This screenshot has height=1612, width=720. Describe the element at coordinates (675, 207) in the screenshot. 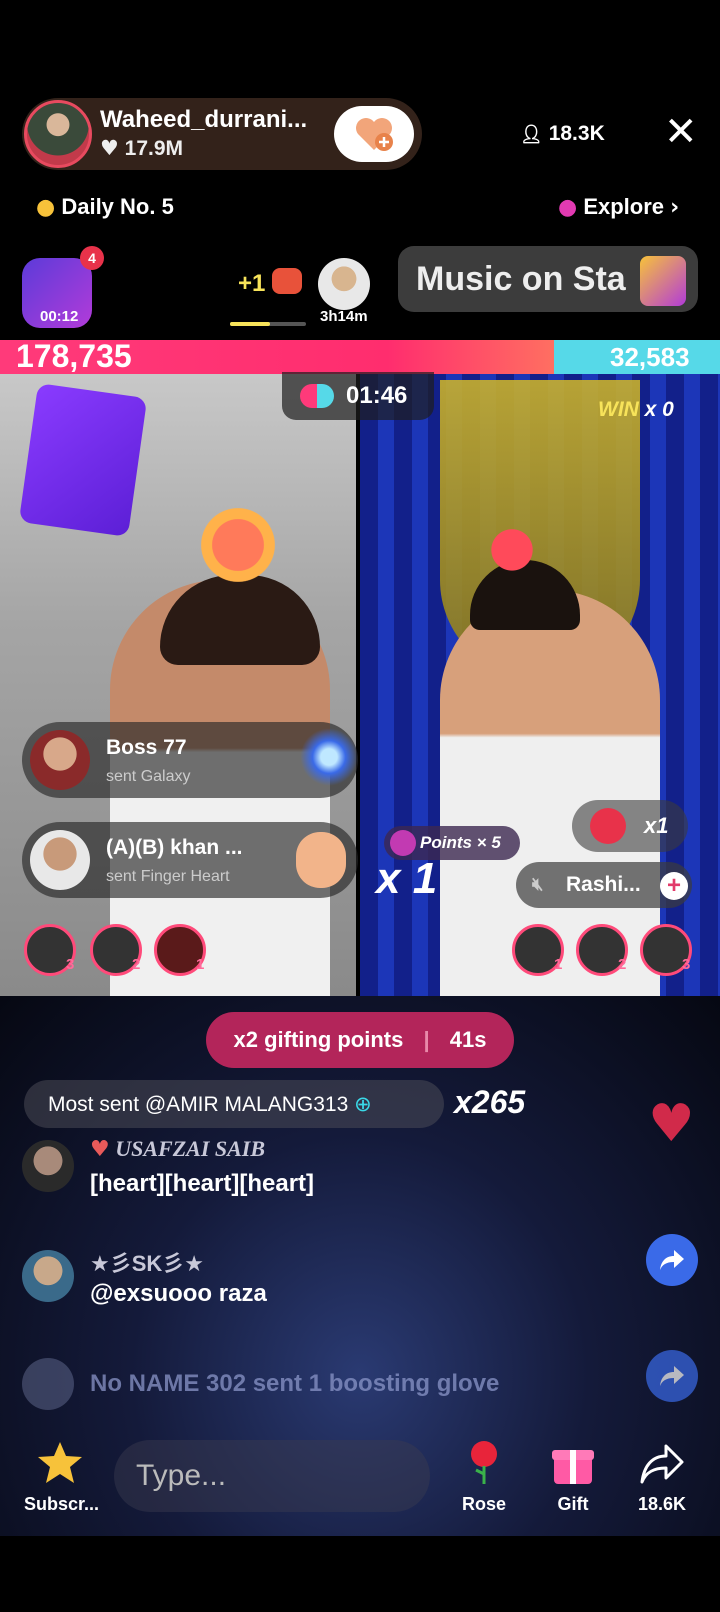

I see `chevron-right-icon: ›` at that location.